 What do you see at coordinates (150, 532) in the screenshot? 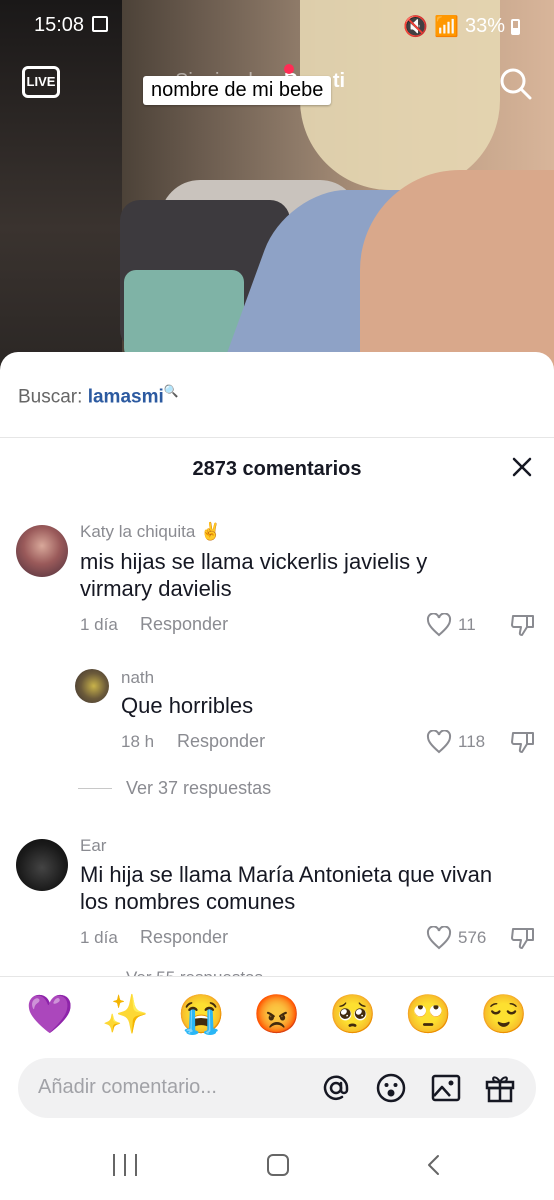
I see `comment-username: Katy la chiquita ✌️` at bounding box center [150, 532].